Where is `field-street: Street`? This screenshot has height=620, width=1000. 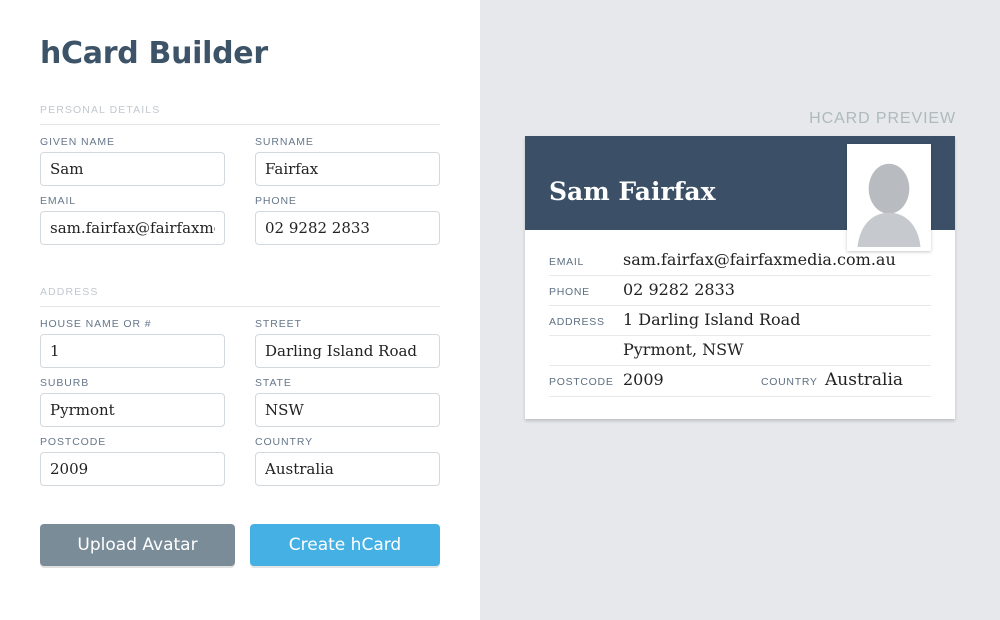 field-street: Street is located at coordinates (340, 343).